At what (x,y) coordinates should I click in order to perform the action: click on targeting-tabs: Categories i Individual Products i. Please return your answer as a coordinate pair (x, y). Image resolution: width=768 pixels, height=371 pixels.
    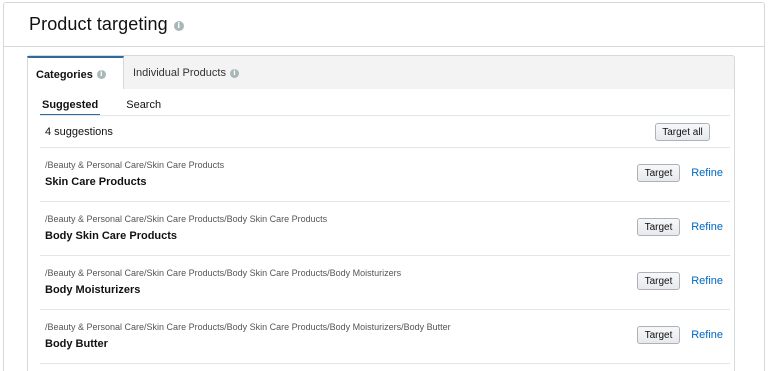
    Looking at the image, I should click on (381, 73).